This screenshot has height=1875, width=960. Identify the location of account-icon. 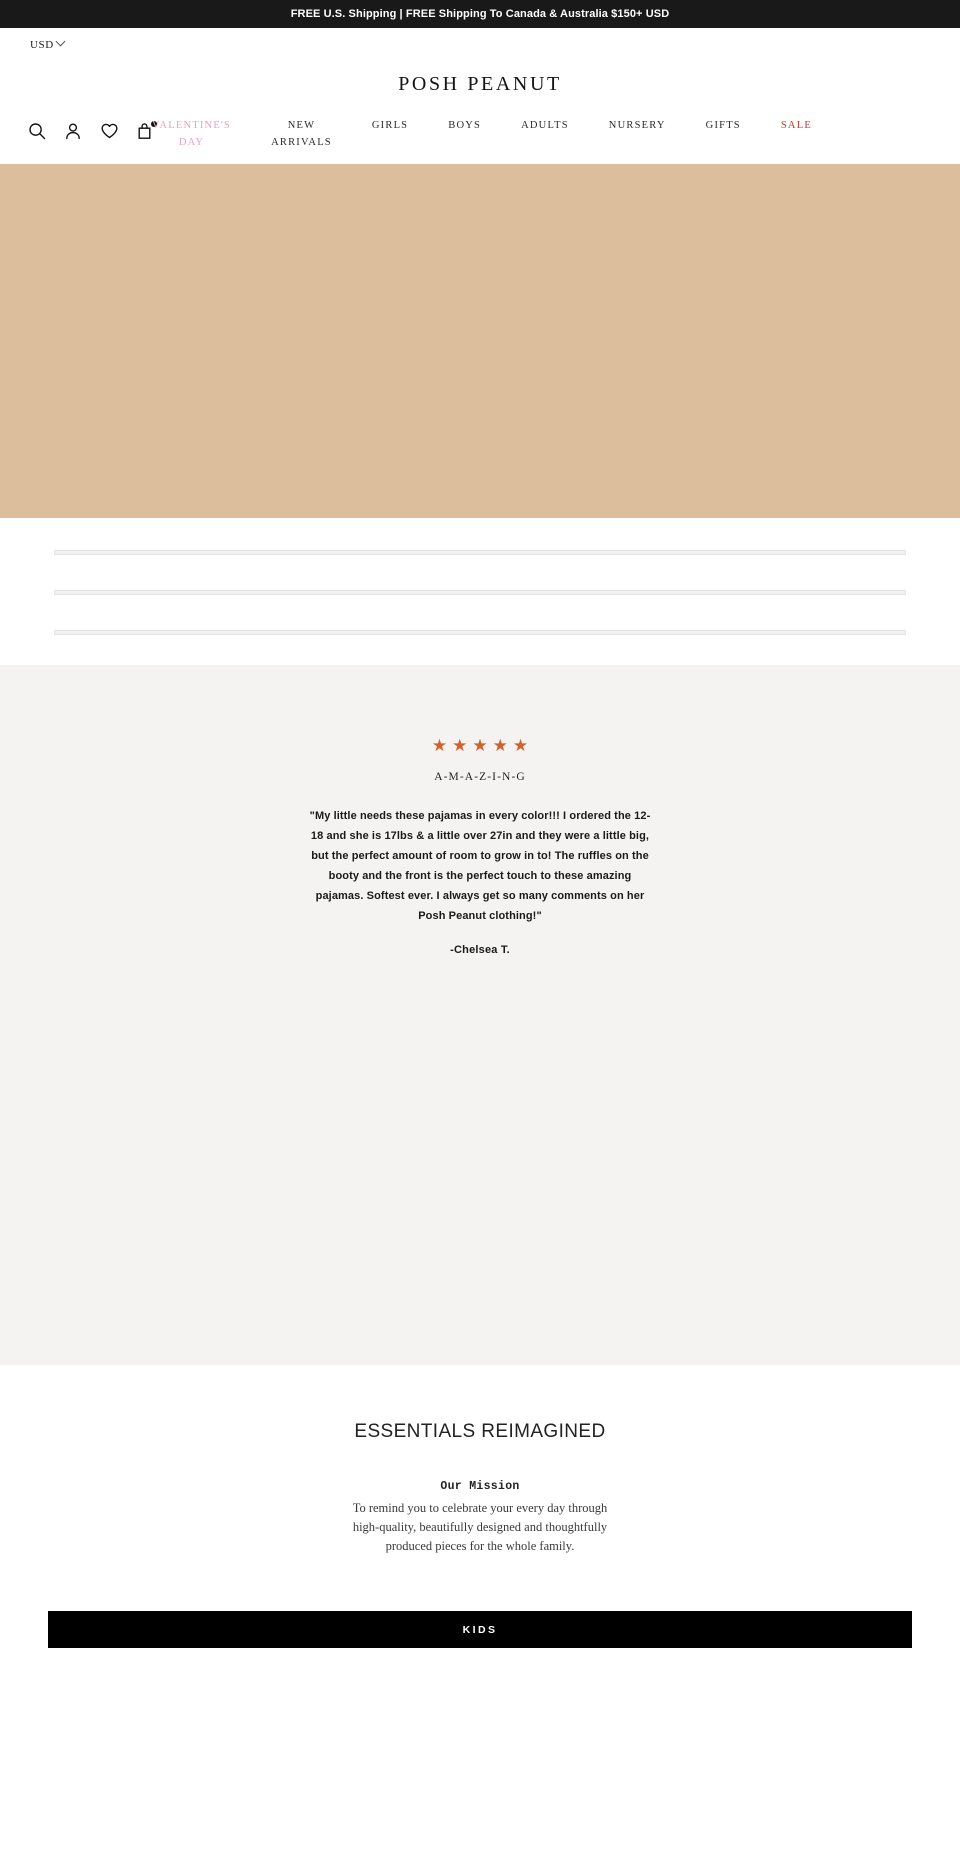
(73, 131).